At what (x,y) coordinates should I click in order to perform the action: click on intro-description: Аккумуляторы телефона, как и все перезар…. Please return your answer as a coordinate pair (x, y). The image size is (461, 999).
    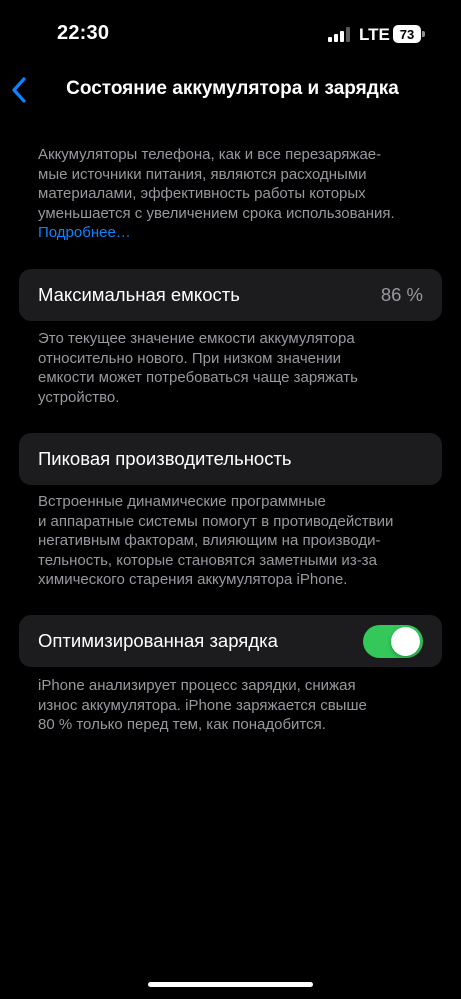
    Looking at the image, I should click on (236, 194).